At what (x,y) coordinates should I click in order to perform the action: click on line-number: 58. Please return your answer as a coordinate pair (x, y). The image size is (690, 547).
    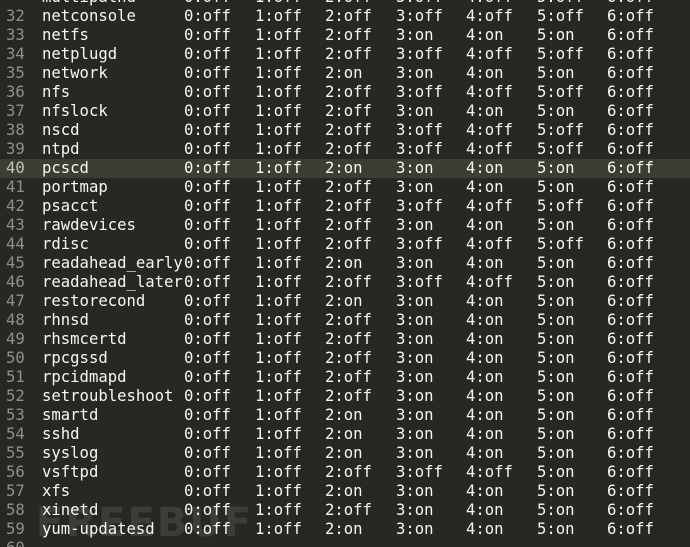
    Looking at the image, I should click on (15, 510).